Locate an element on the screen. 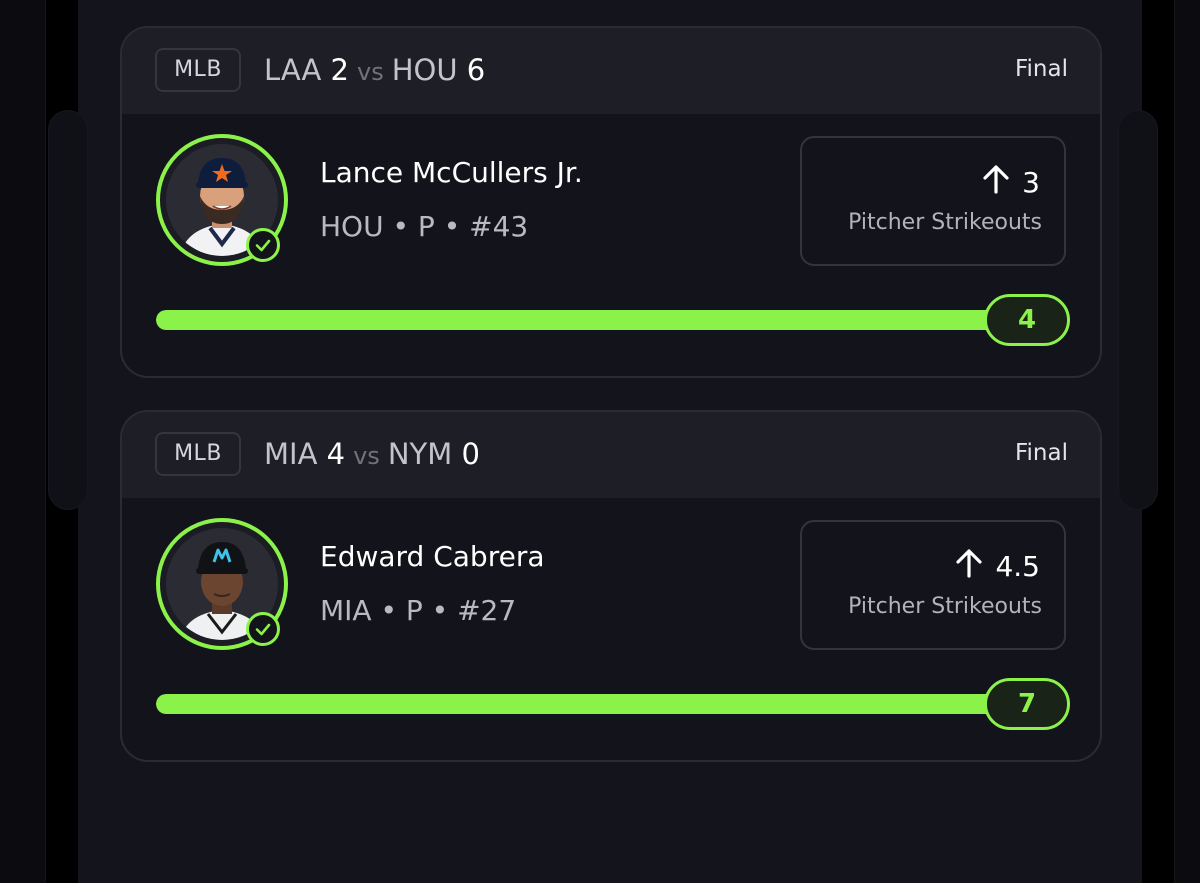 This screenshot has height=883, width=1200. prop-line: 3 is located at coordinates (1011, 182).